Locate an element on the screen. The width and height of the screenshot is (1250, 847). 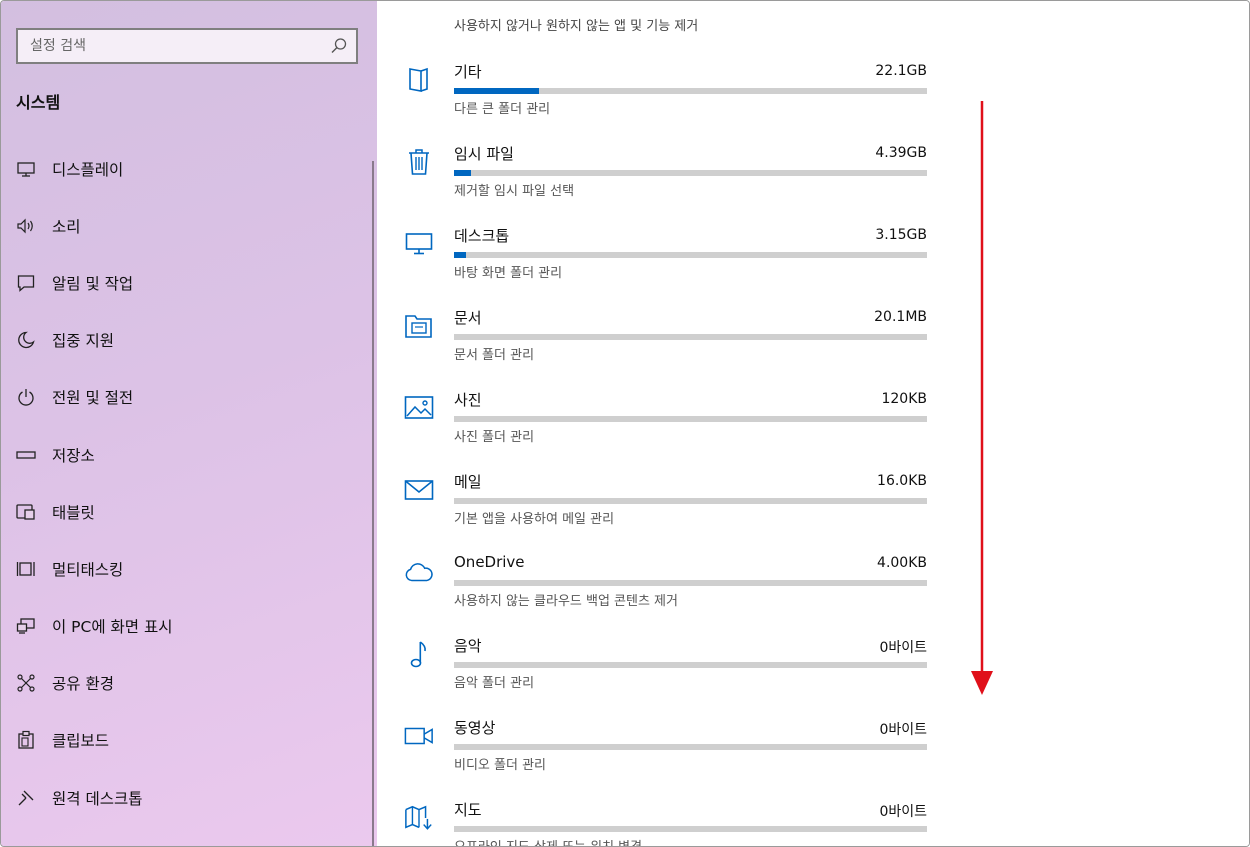
sidebar-item-label: 알림 및 작업 is located at coordinates (93, 283).